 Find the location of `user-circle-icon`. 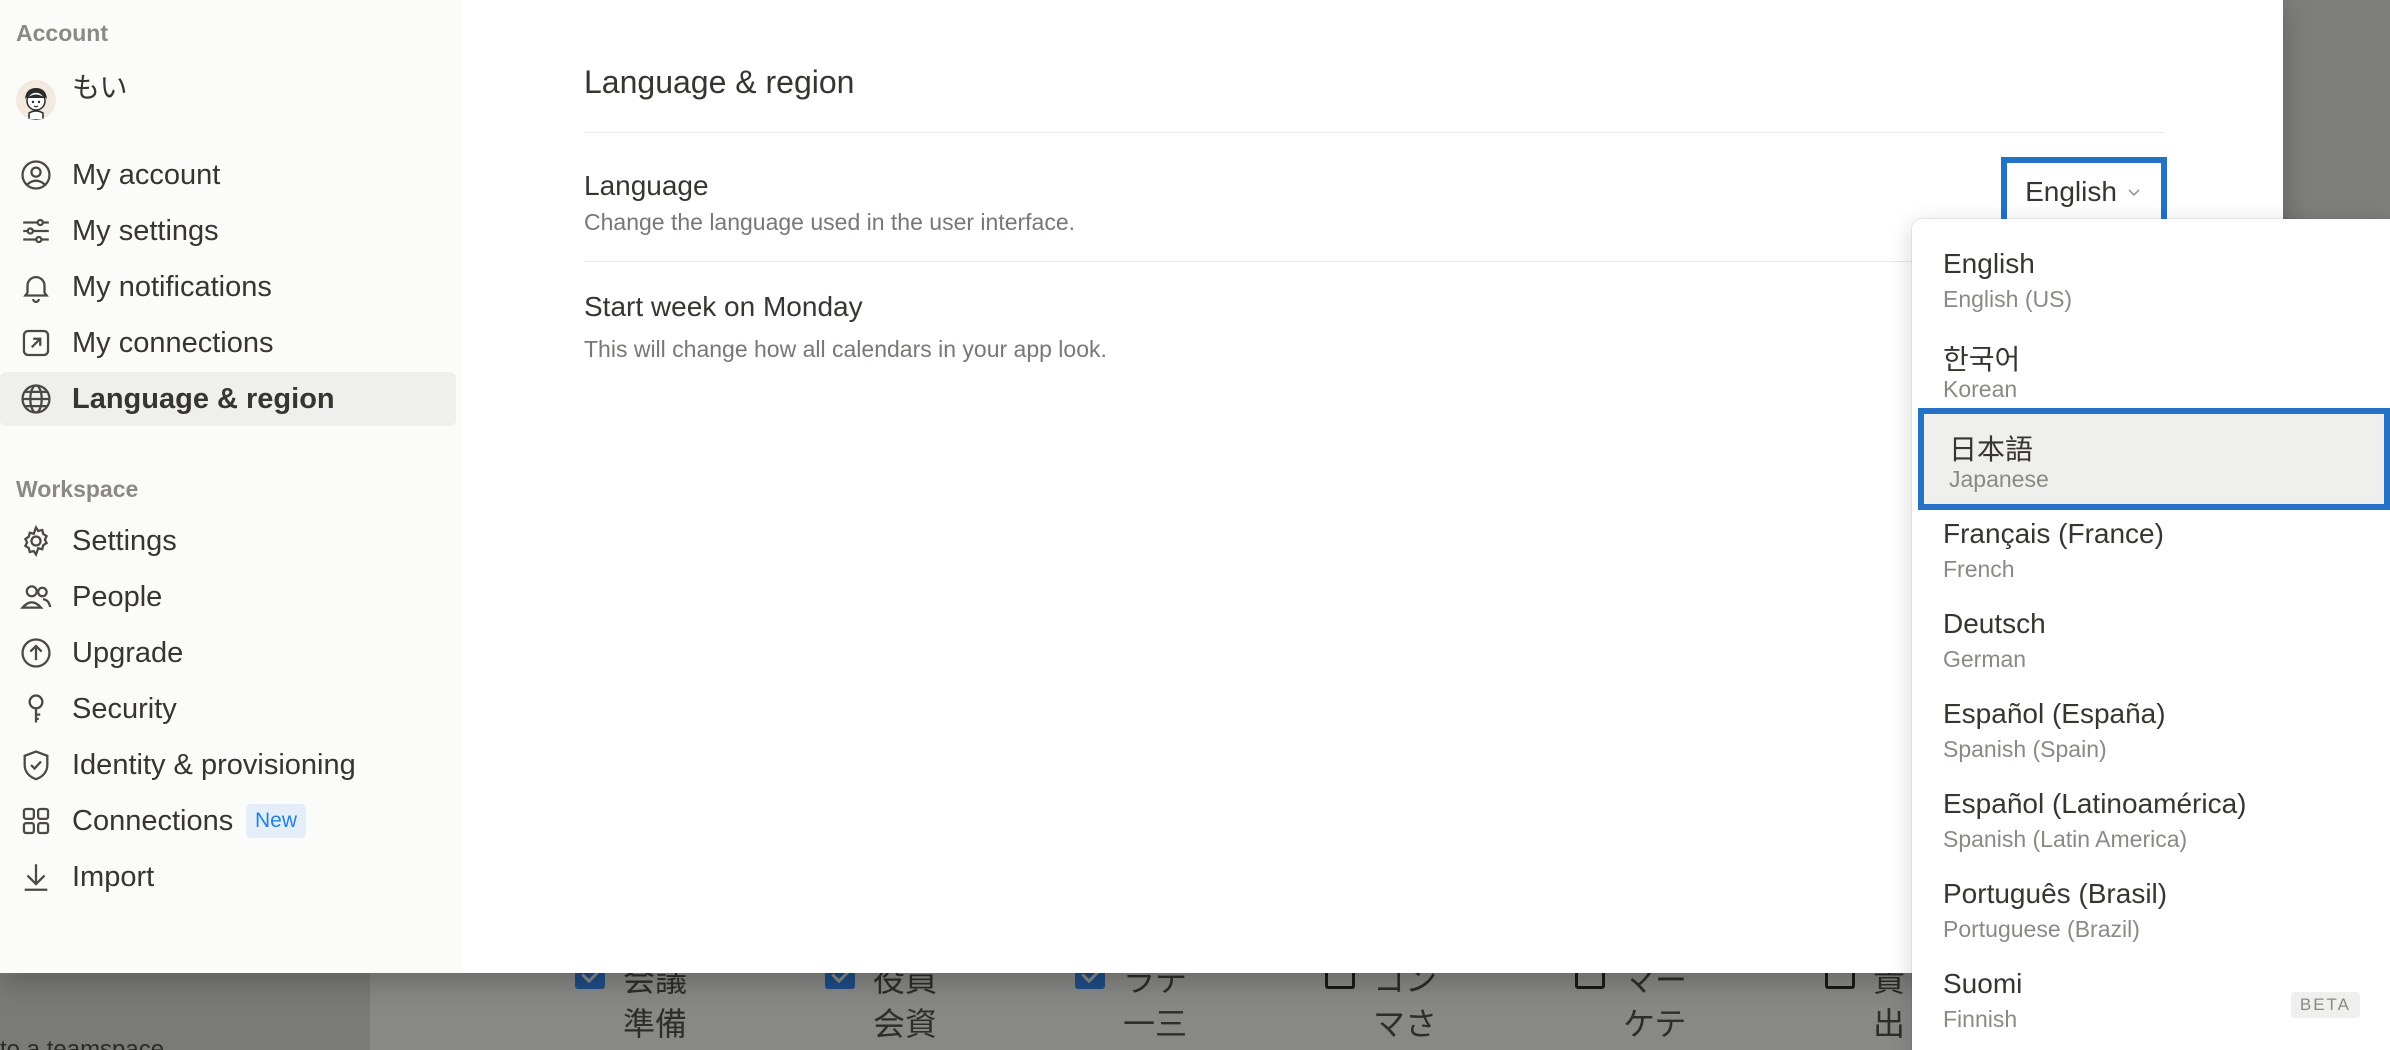

user-circle-icon is located at coordinates (36, 175).